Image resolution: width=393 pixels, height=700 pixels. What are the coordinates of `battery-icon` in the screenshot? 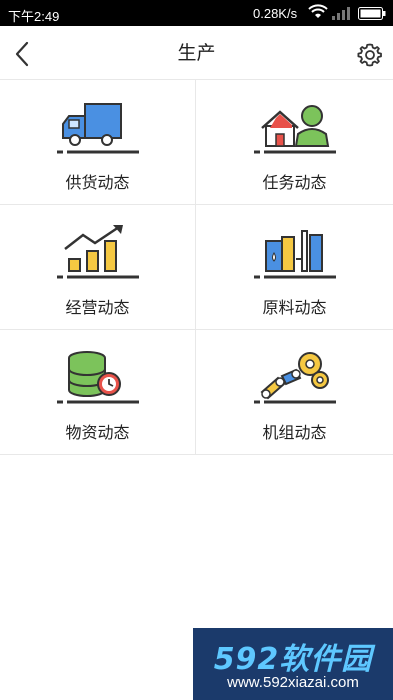 It's located at (372, 13).